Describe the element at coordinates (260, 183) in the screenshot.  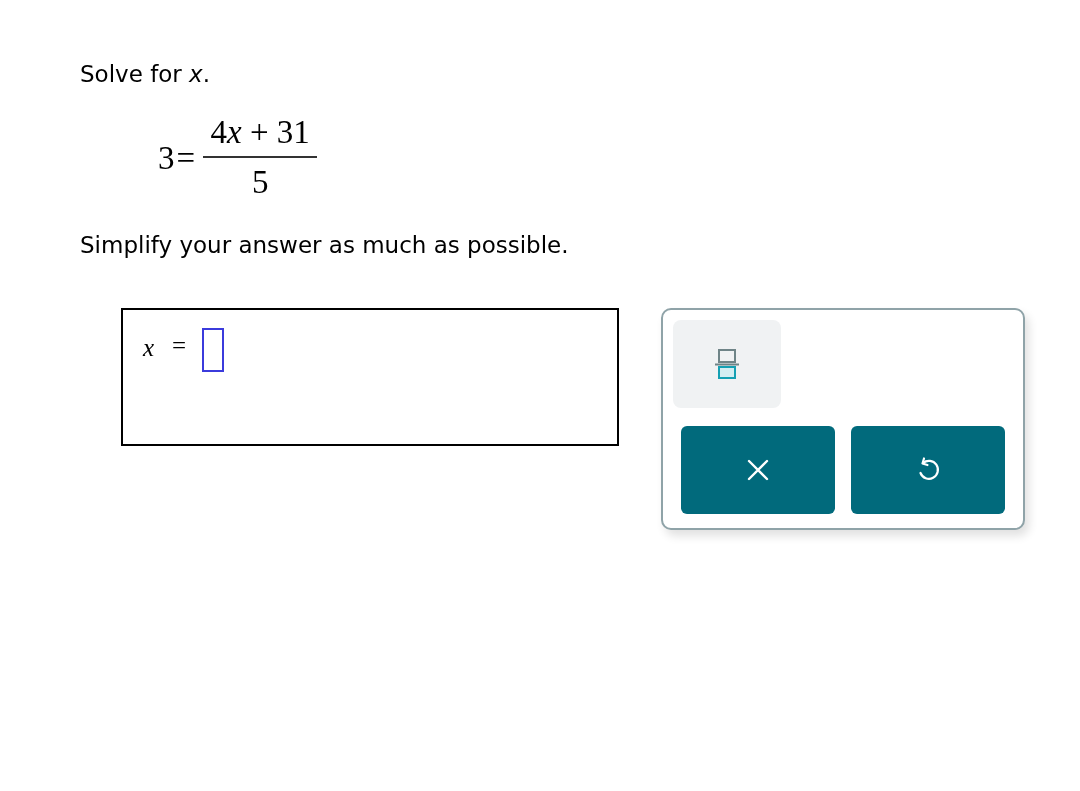
I see `denominator: 5` at that location.